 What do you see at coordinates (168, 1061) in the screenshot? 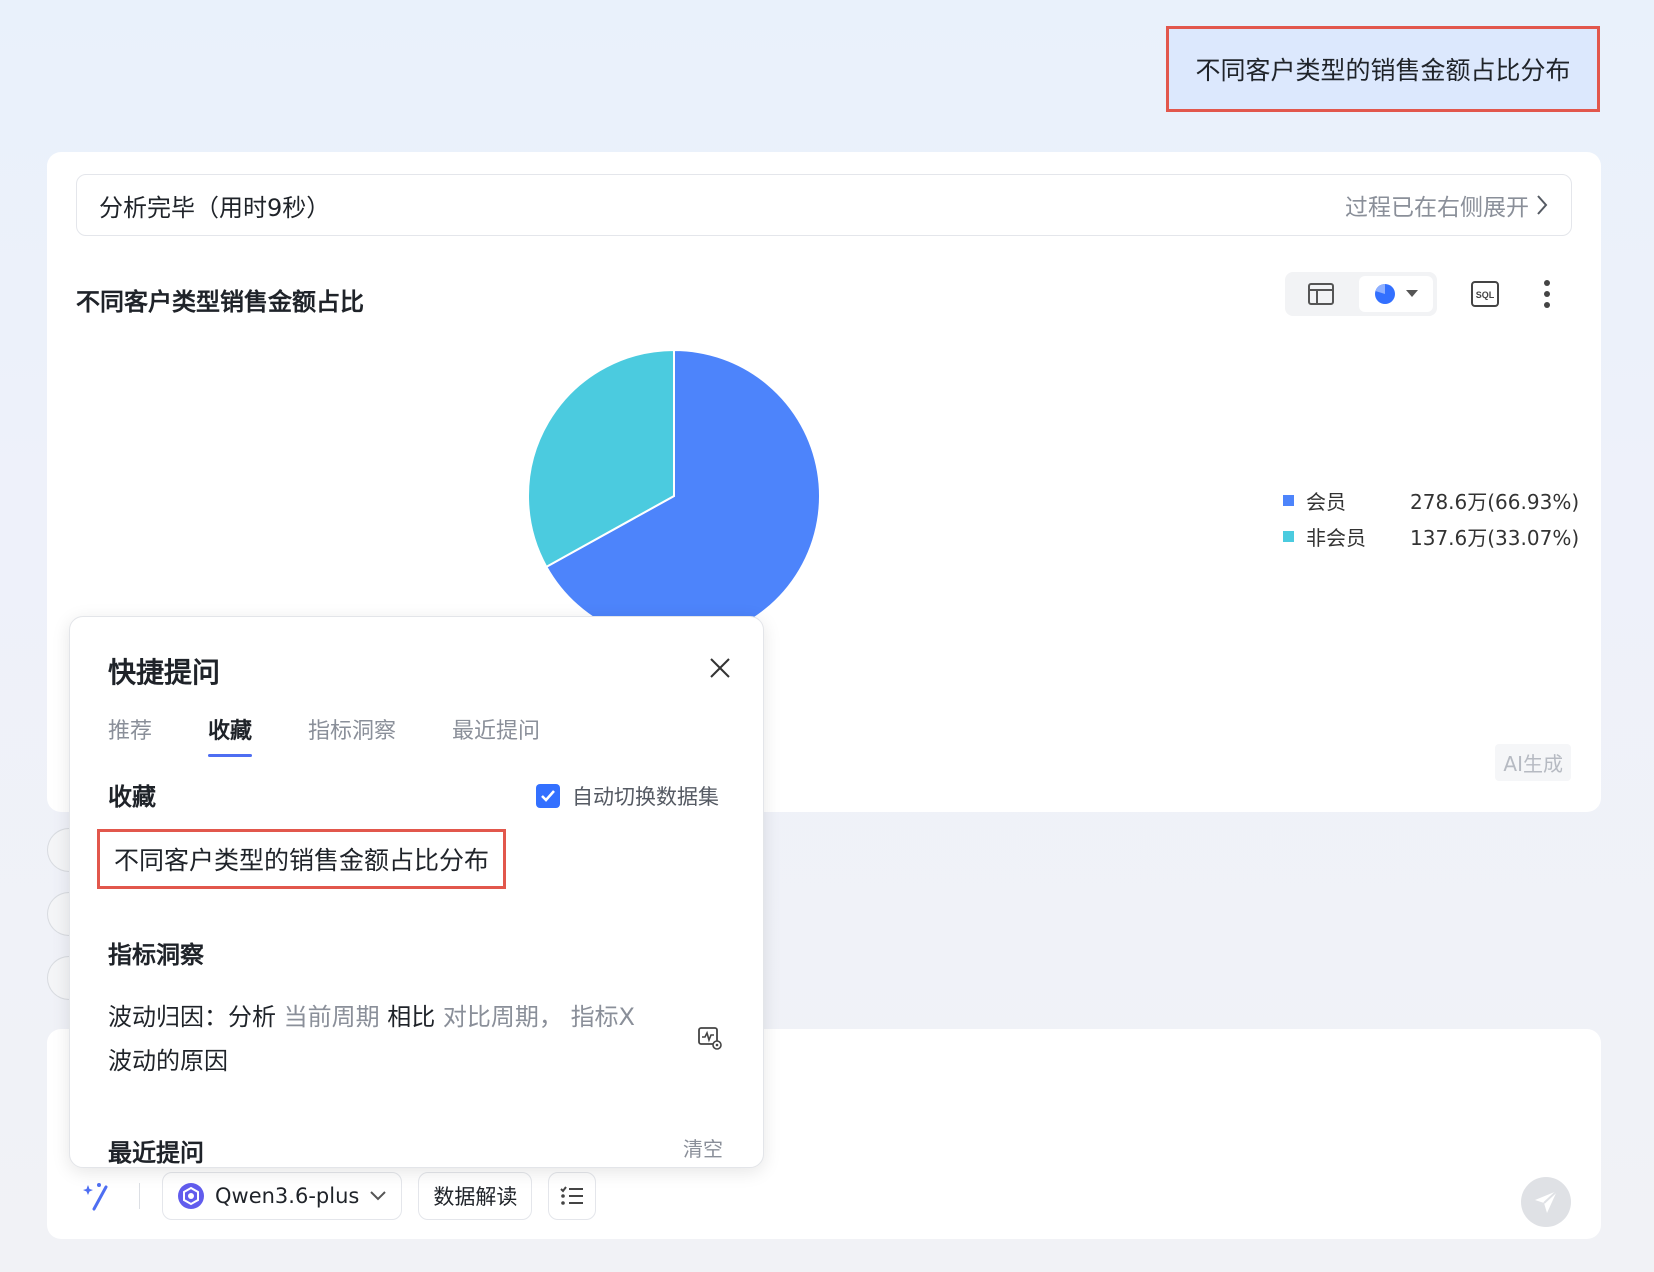
I see `insight-text: 波动的原因` at bounding box center [168, 1061].